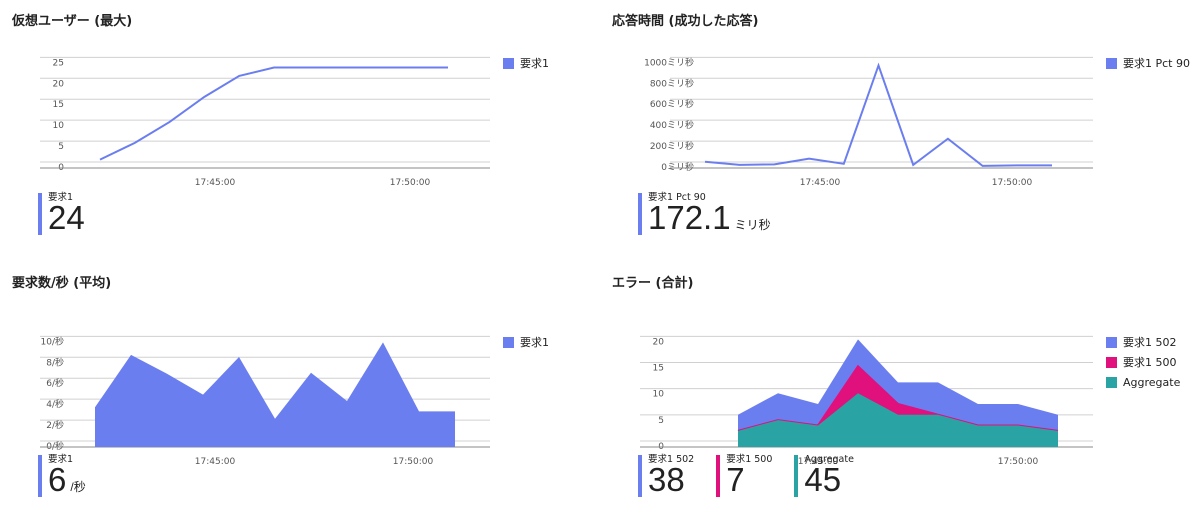 The width and height of the screenshot is (1200, 524). I want to click on stat-value: 45, so click(823, 479).